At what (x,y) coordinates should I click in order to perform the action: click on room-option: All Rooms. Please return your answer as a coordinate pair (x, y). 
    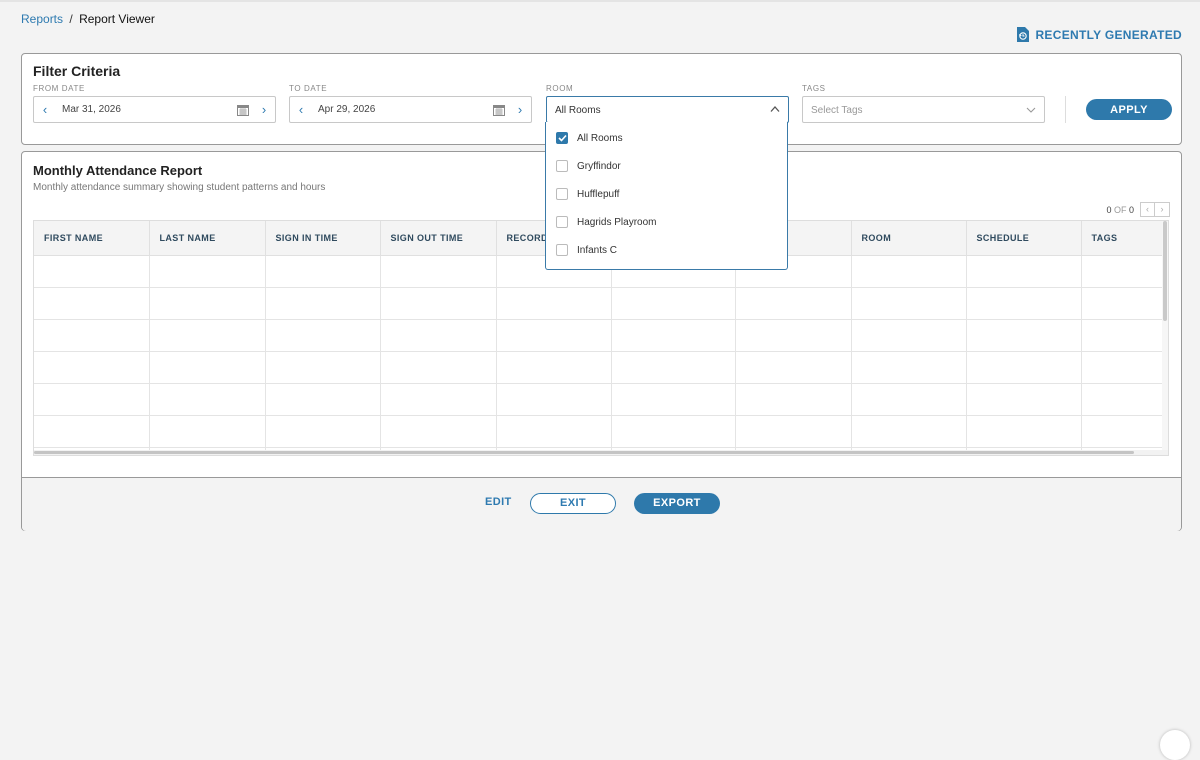
    Looking at the image, I should click on (666, 138).